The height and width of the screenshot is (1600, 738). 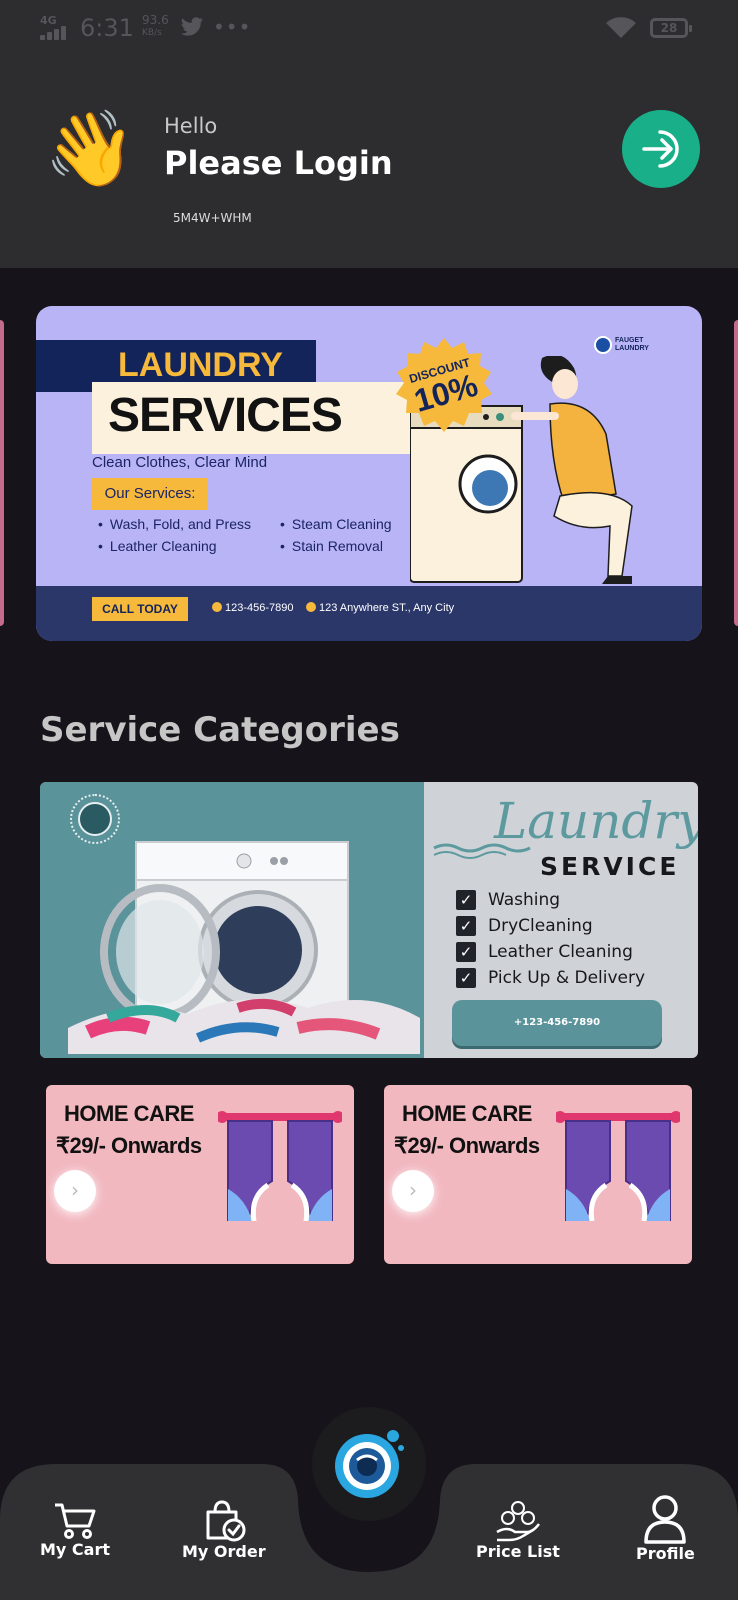 What do you see at coordinates (90, 149) in the screenshot?
I see `waving-hand-icon: 👋` at bounding box center [90, 149].